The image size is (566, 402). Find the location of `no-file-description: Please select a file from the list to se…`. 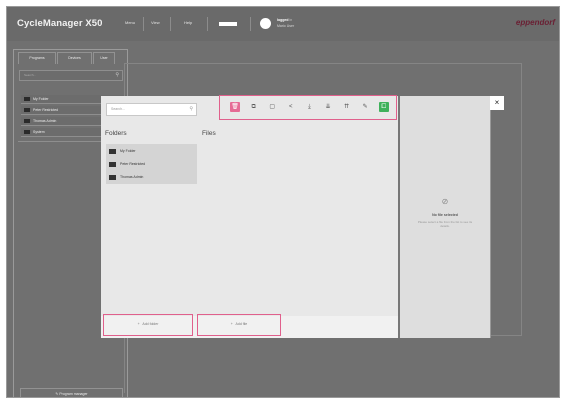

no-file-description: Please select a file from the list to se… is located at coordinates (445, 224).